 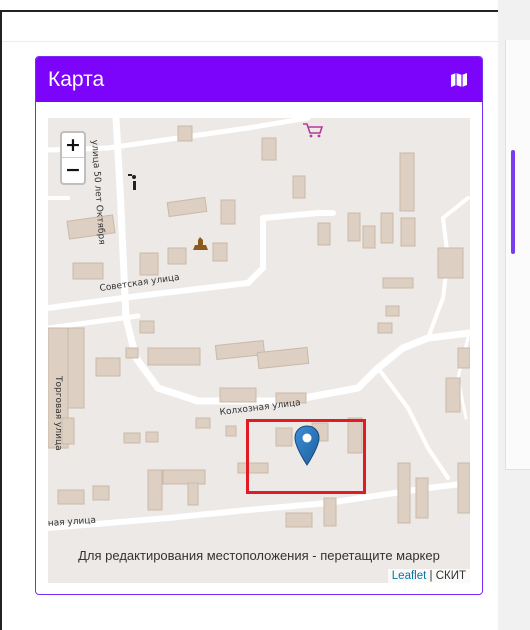 What do you see at coordinates (307, 446) in the screenshot?
I see `map-pin-icon` at bounding box center [307, 446].